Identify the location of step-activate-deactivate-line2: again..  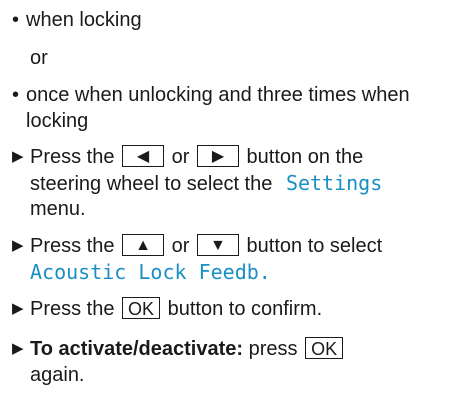
(57, 375).